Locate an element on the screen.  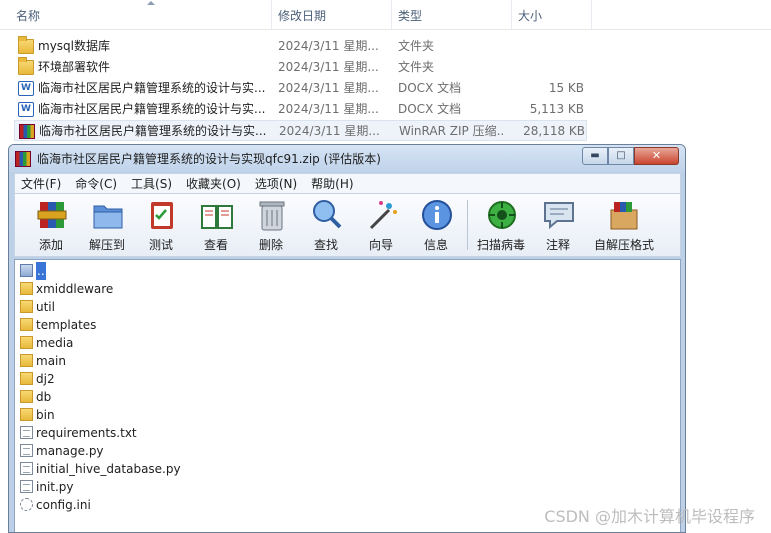
parent-folder-icon is located at coordinates (26, 270).